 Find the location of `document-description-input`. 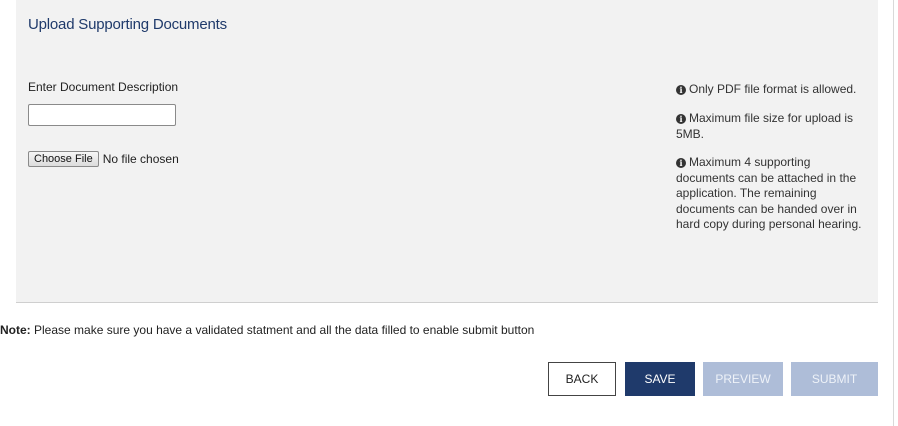

document-description-input is located at coordinates (102, 115).